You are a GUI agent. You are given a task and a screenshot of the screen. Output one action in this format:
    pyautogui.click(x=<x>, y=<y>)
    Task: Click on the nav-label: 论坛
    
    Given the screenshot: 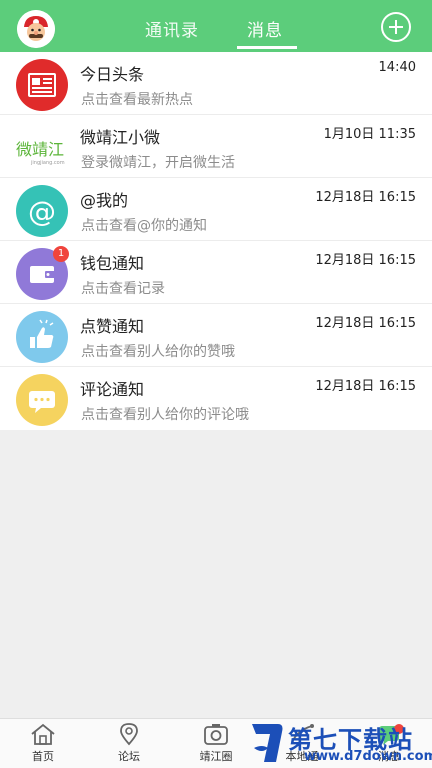 What is the action you would take?
    pyautogui.click(x=129, y=756)
    